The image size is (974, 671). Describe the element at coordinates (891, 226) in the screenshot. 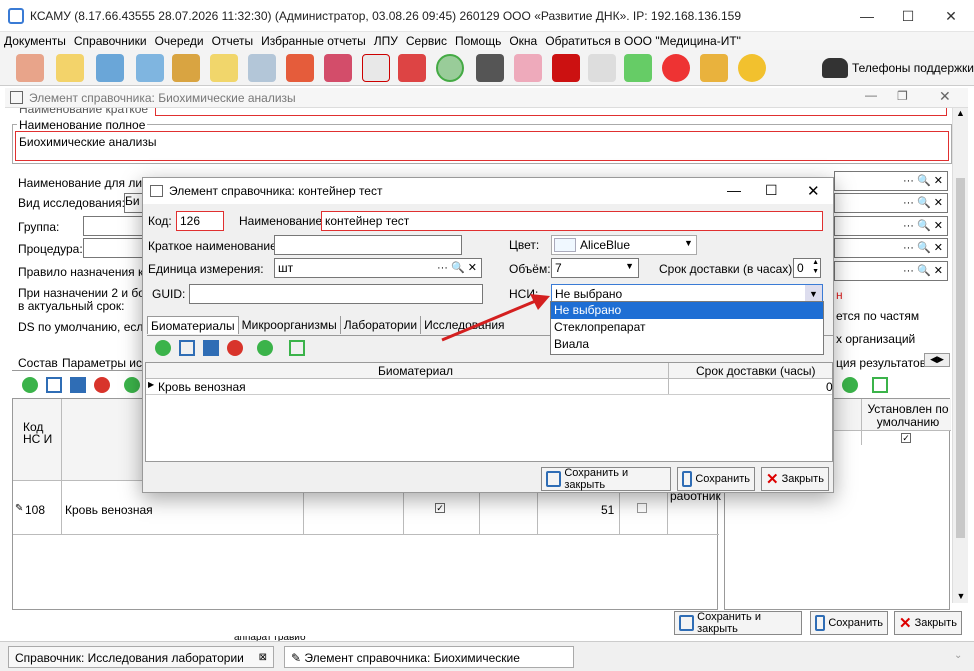

I see `bg-right-field-3: ··· 🔍 ✕` at that location.